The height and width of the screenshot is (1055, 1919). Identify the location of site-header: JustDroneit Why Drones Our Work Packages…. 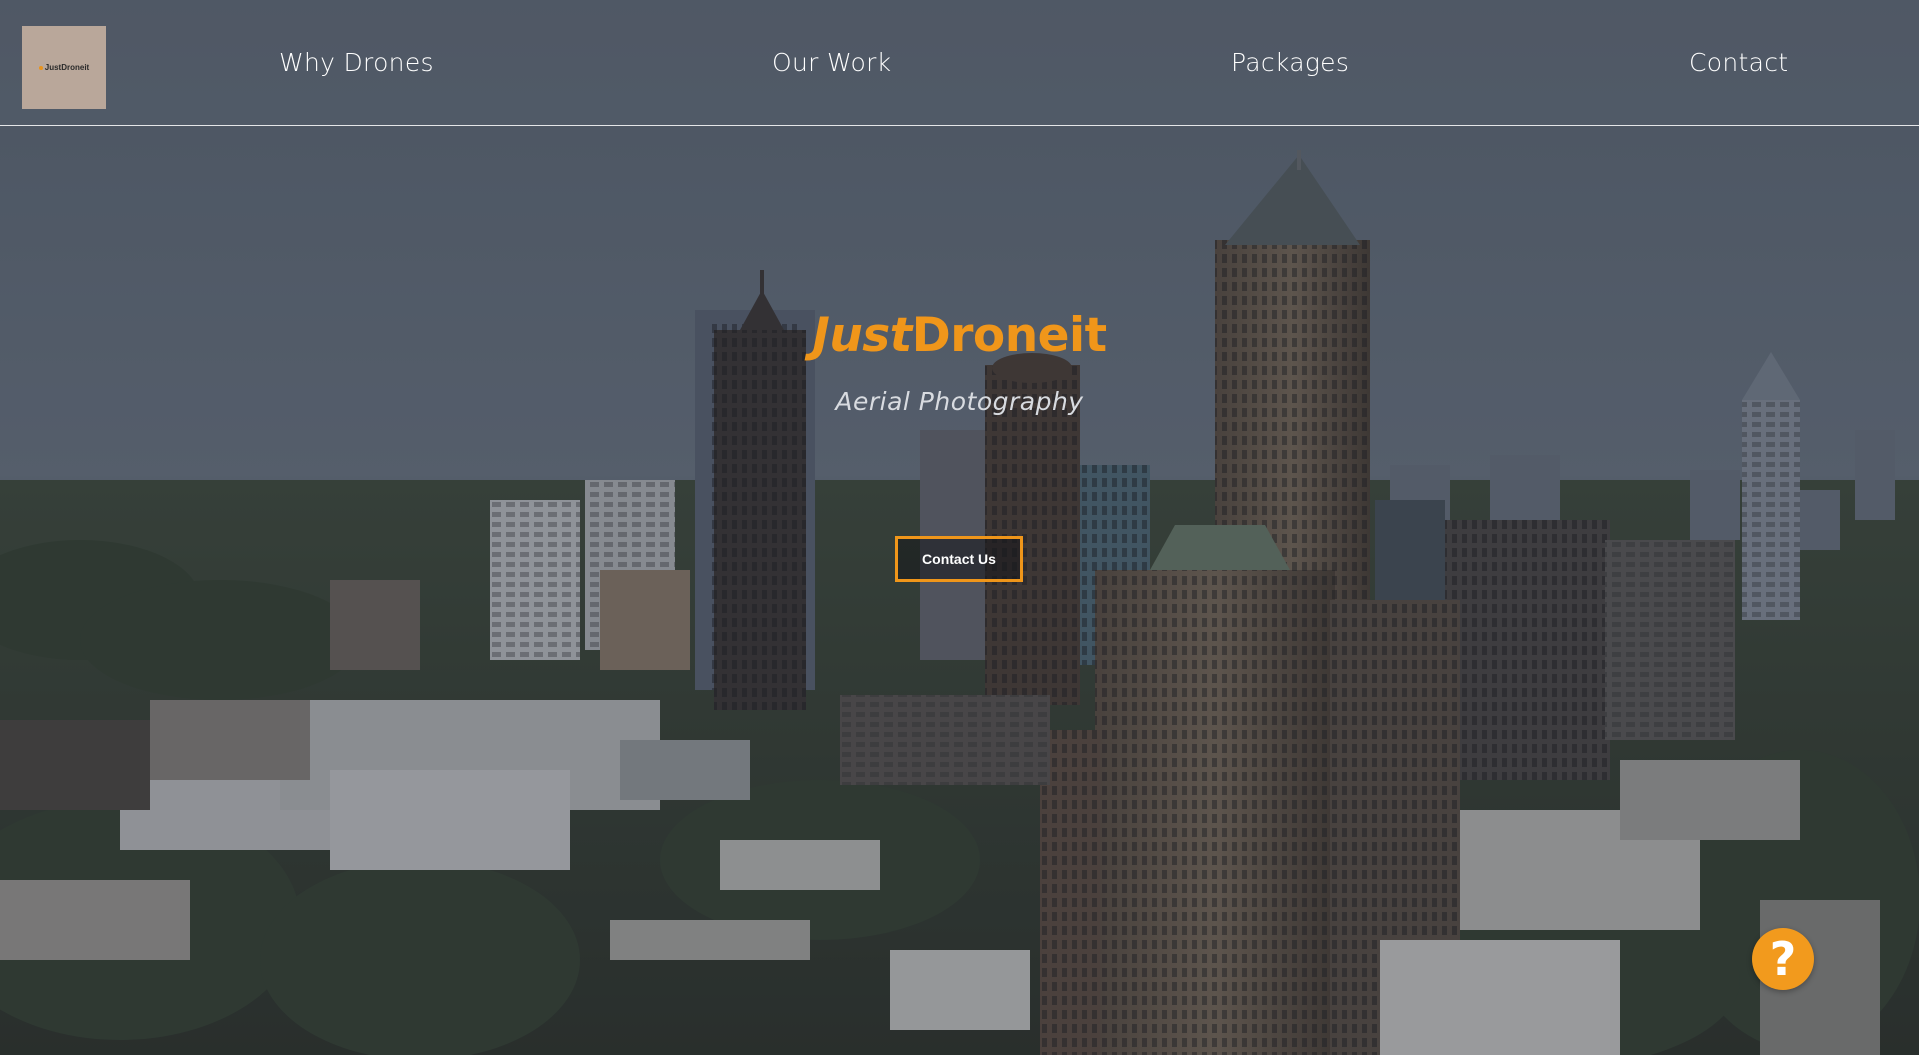
(959, 63).